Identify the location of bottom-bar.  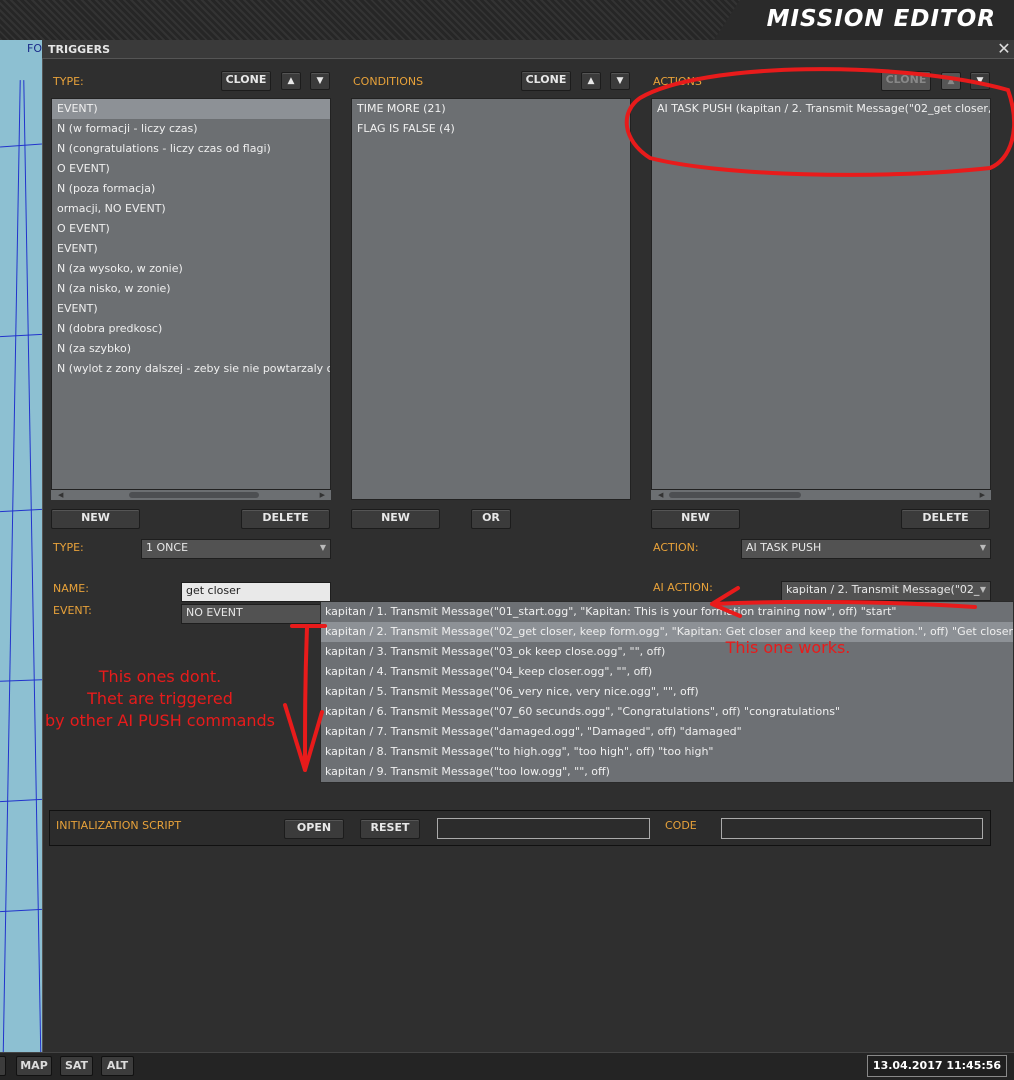
(507, 1066).